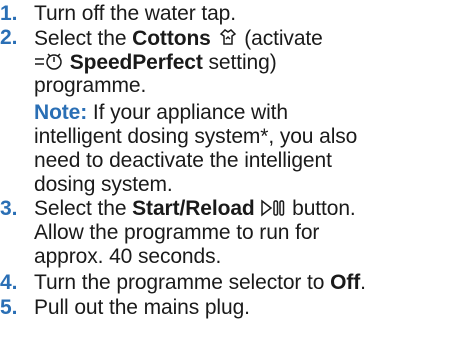 This screenshot has width=472, height=355. What do you see at coordinates (136, 62) in the screenshot?
I see `speedperfect-label: SpeedPerfect` at bounding box center [136, 62].